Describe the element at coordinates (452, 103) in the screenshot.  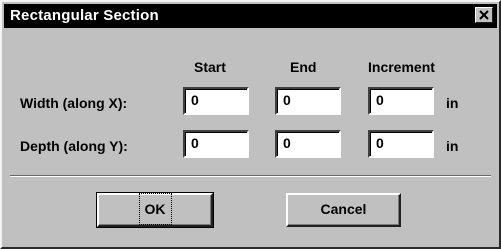
I see `width-unit: in` at that location.